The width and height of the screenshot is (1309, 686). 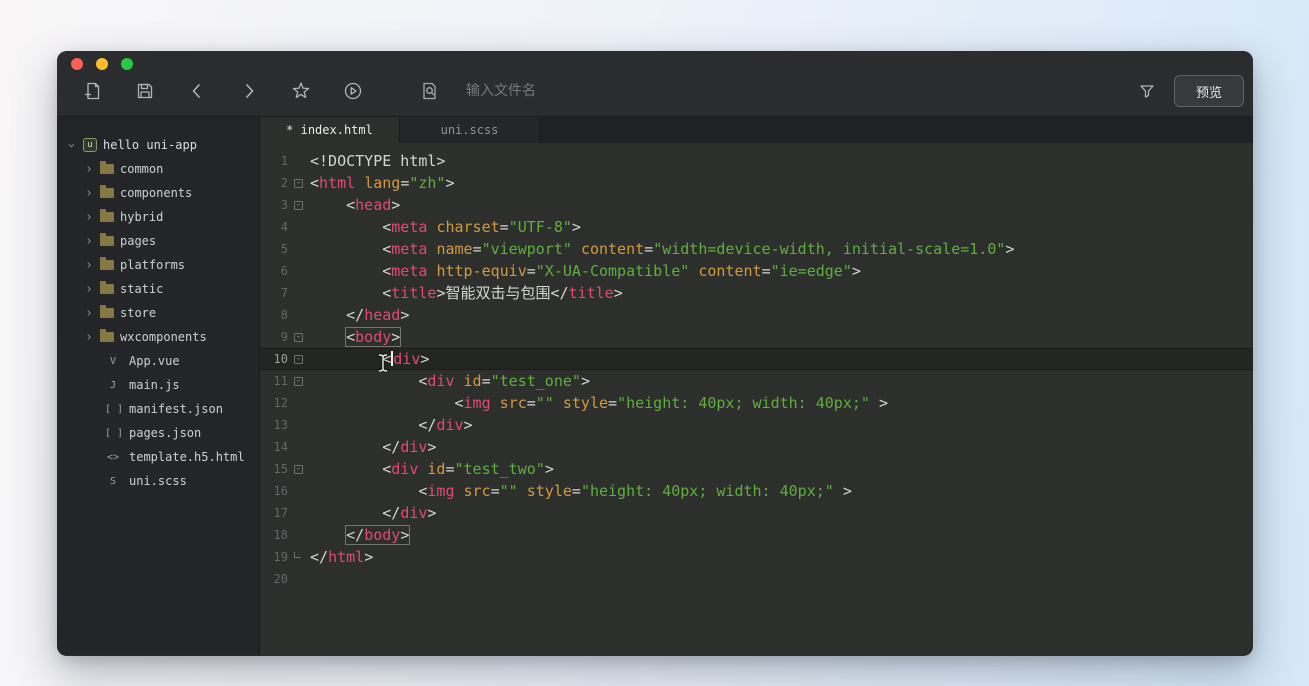 What do you see at coordinates (158, 313) in the screenshot?
I see `sidebar-folder-store: › store` at bounding box center [158, 313].